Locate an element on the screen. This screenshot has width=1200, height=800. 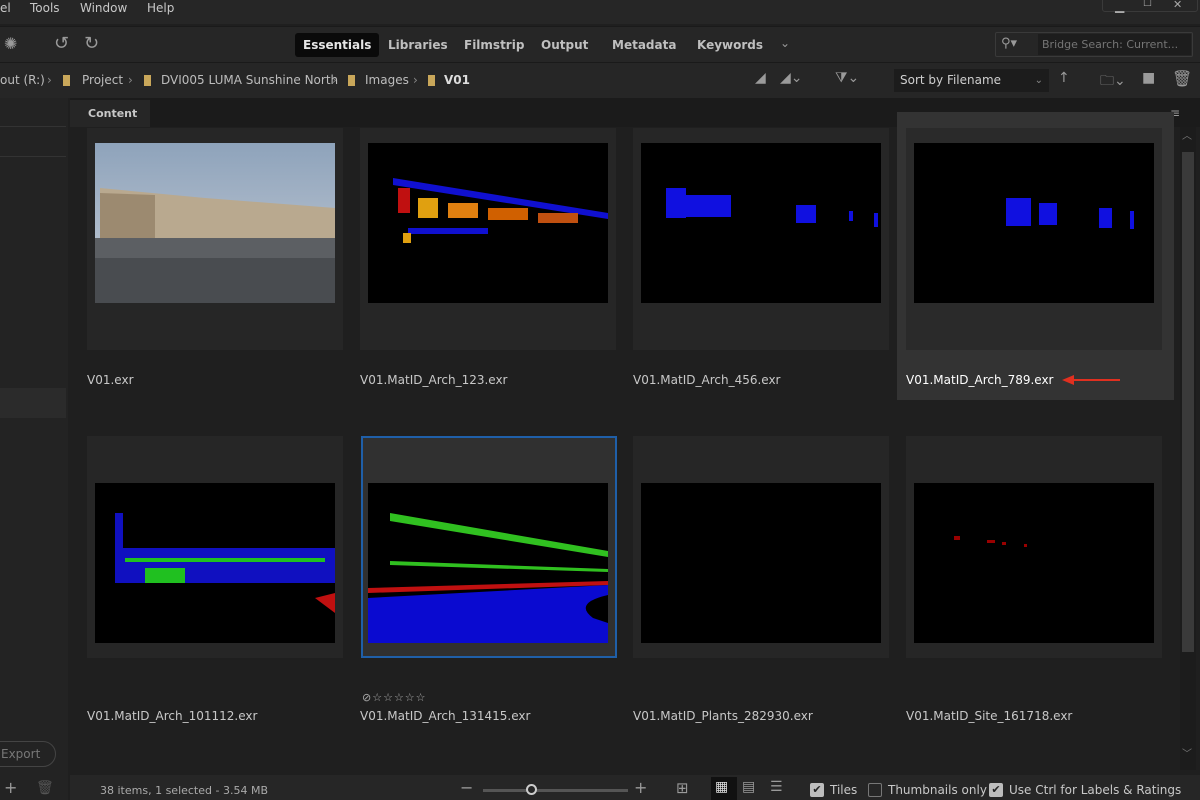
menu-label: el is located at coordinates (5, 8).